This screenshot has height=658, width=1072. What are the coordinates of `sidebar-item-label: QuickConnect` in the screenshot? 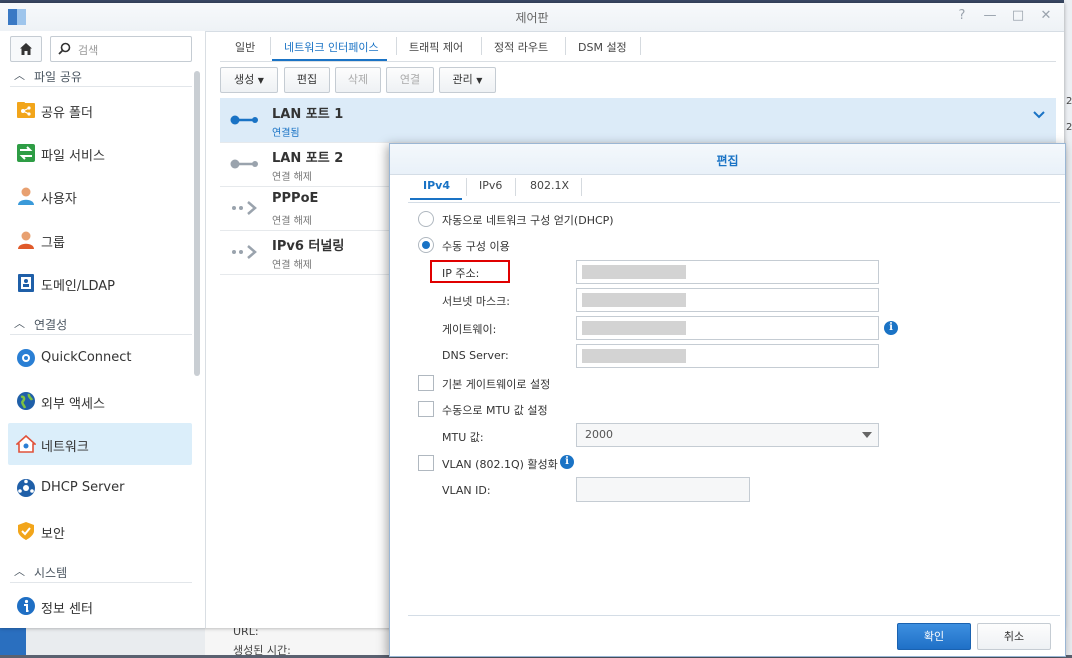 It's located at (86, 357).